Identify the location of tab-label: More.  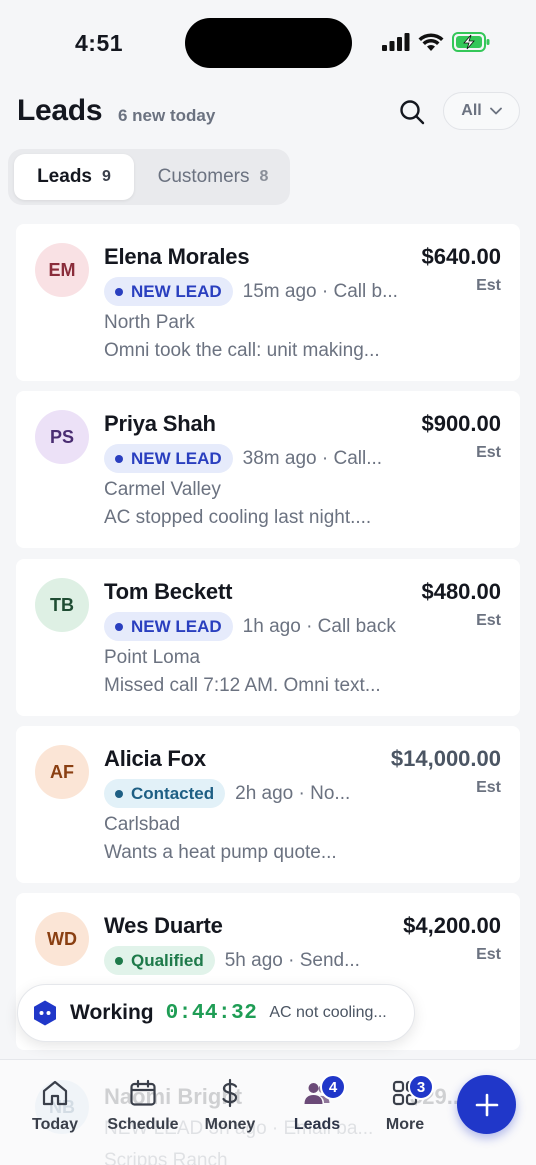
(405, 1124).